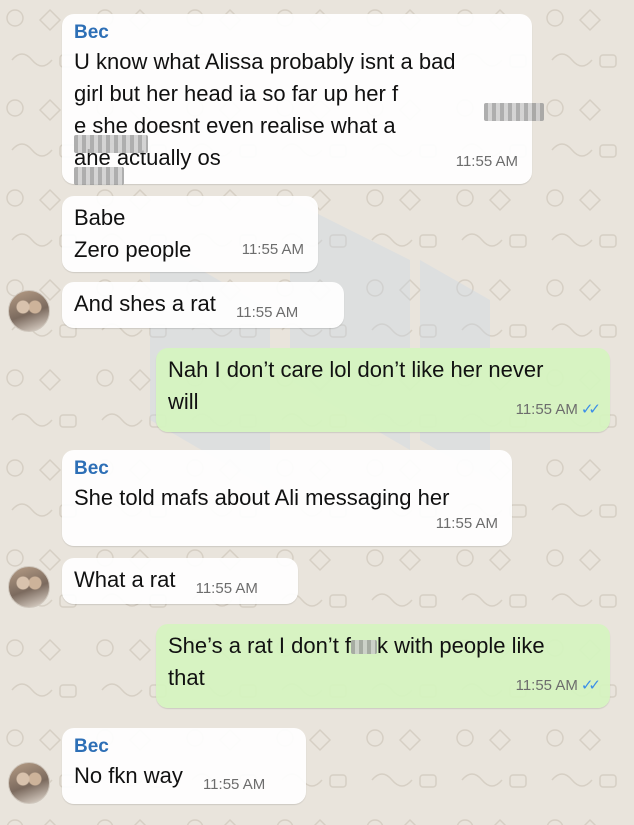 The height and width of the screenshot is (825, 634). Describe the element at coordinates (128, 775) in the screenshot. I see `message-text: No fkn way` at that location.